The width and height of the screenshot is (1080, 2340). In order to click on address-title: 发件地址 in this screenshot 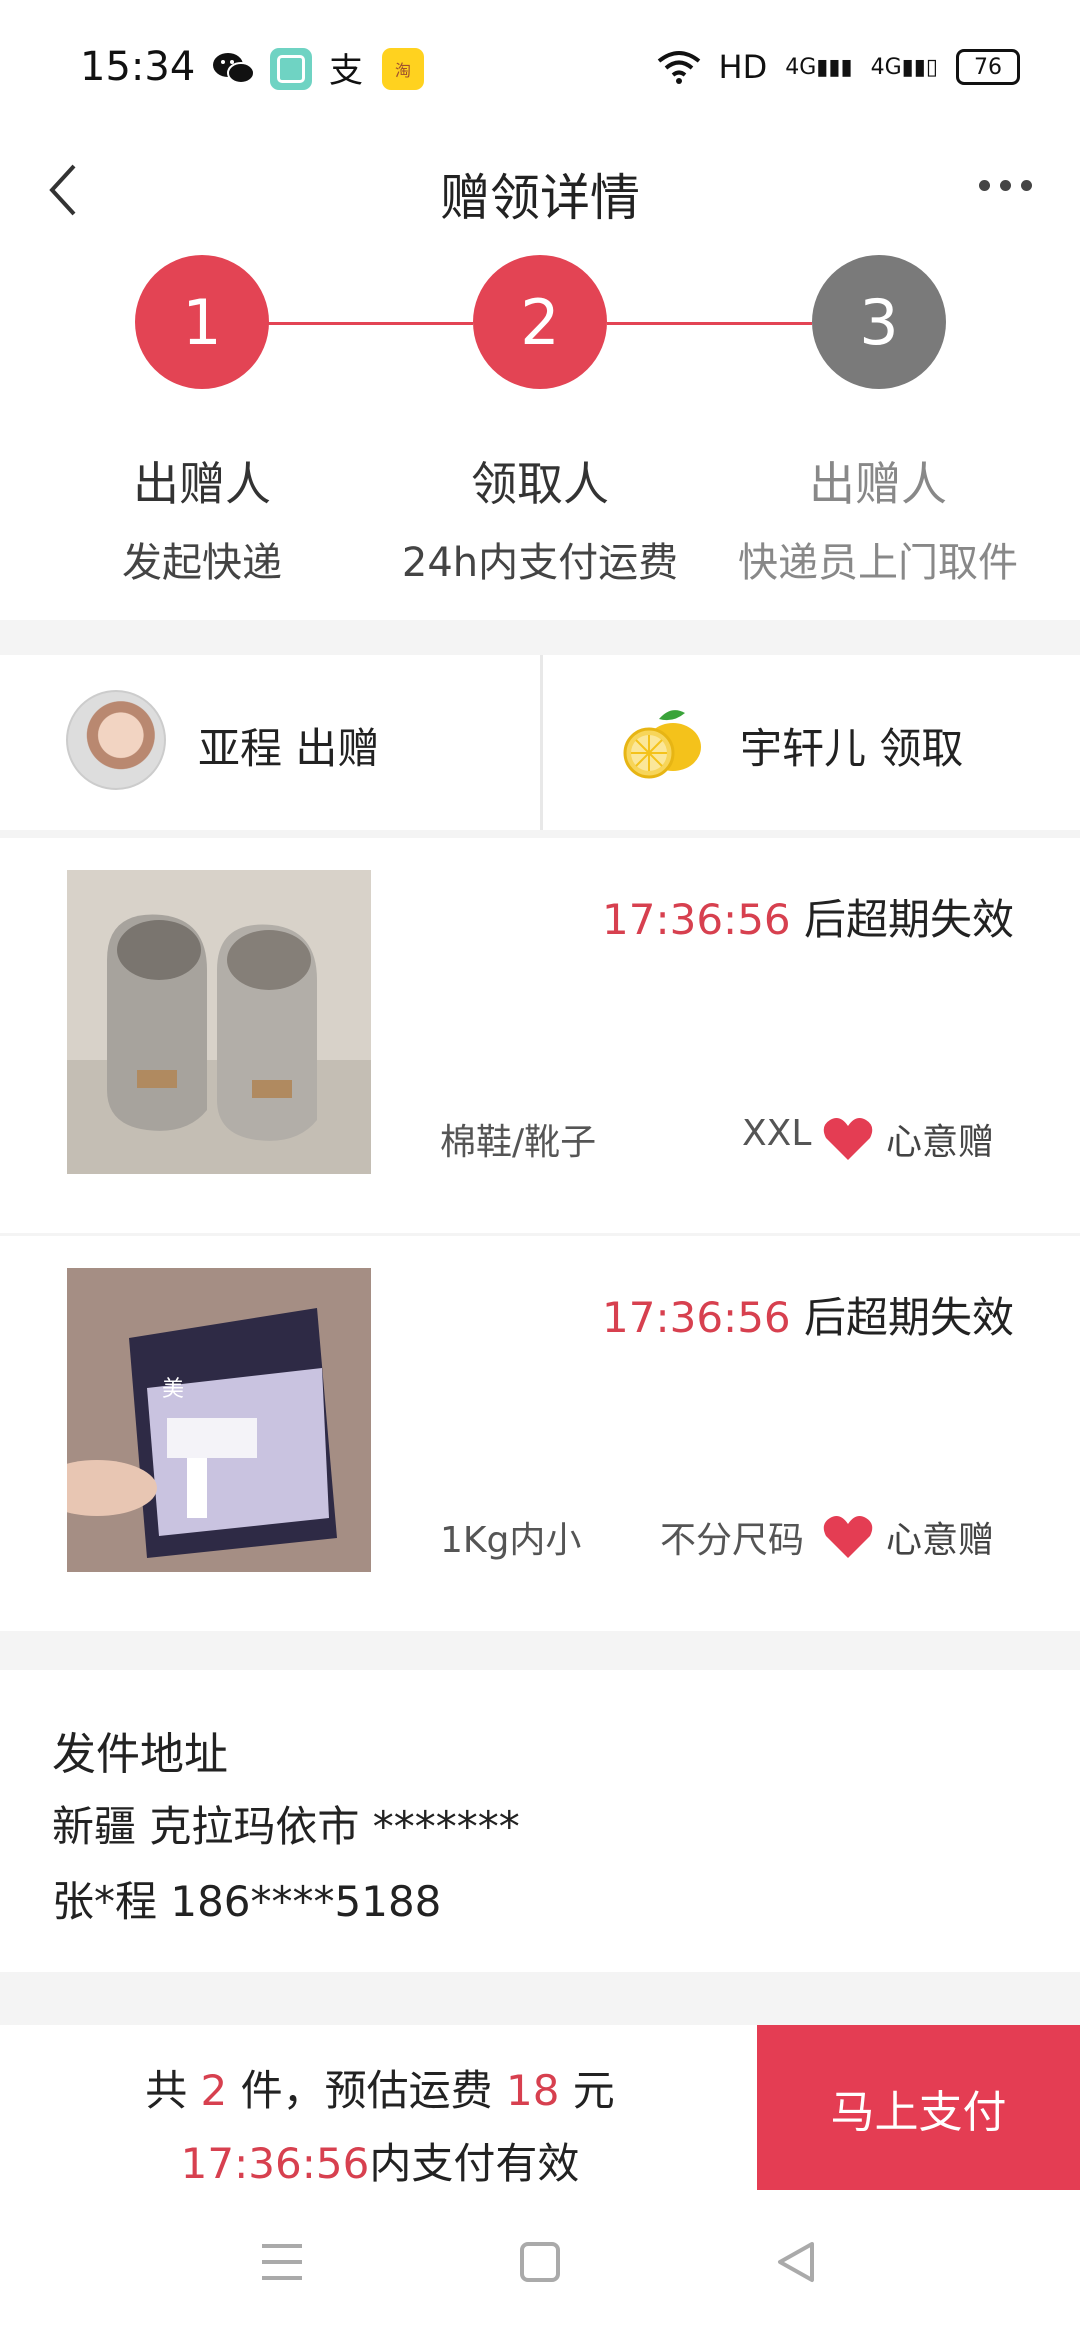, I will do `click(140, 1754)`.